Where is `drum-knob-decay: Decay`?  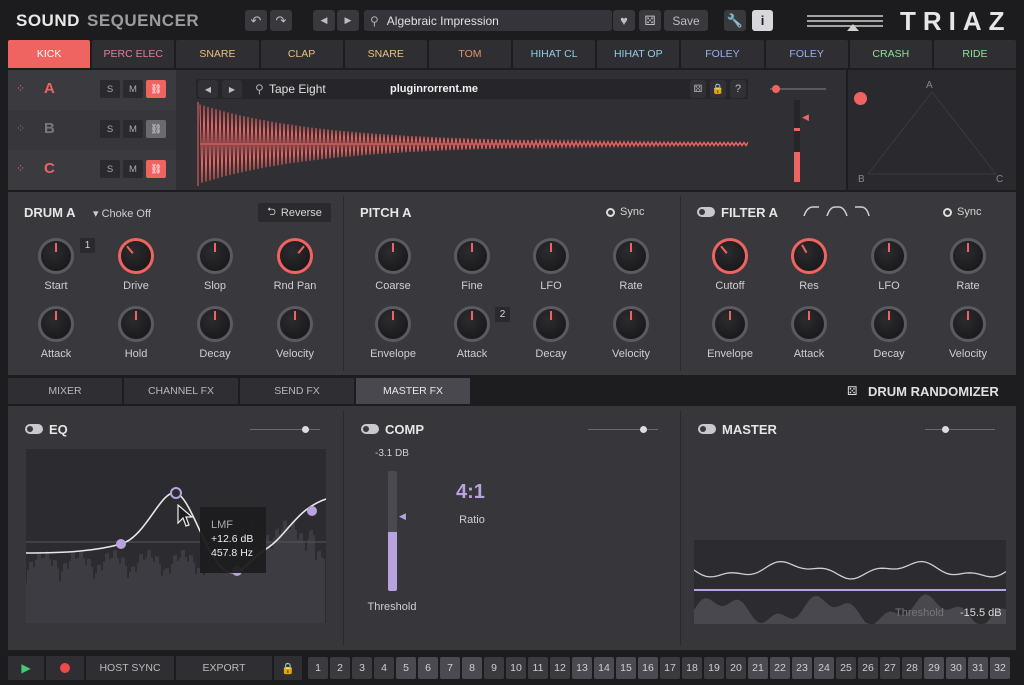 drum-knob-decay: Decay is located at coordinates (215, 333).